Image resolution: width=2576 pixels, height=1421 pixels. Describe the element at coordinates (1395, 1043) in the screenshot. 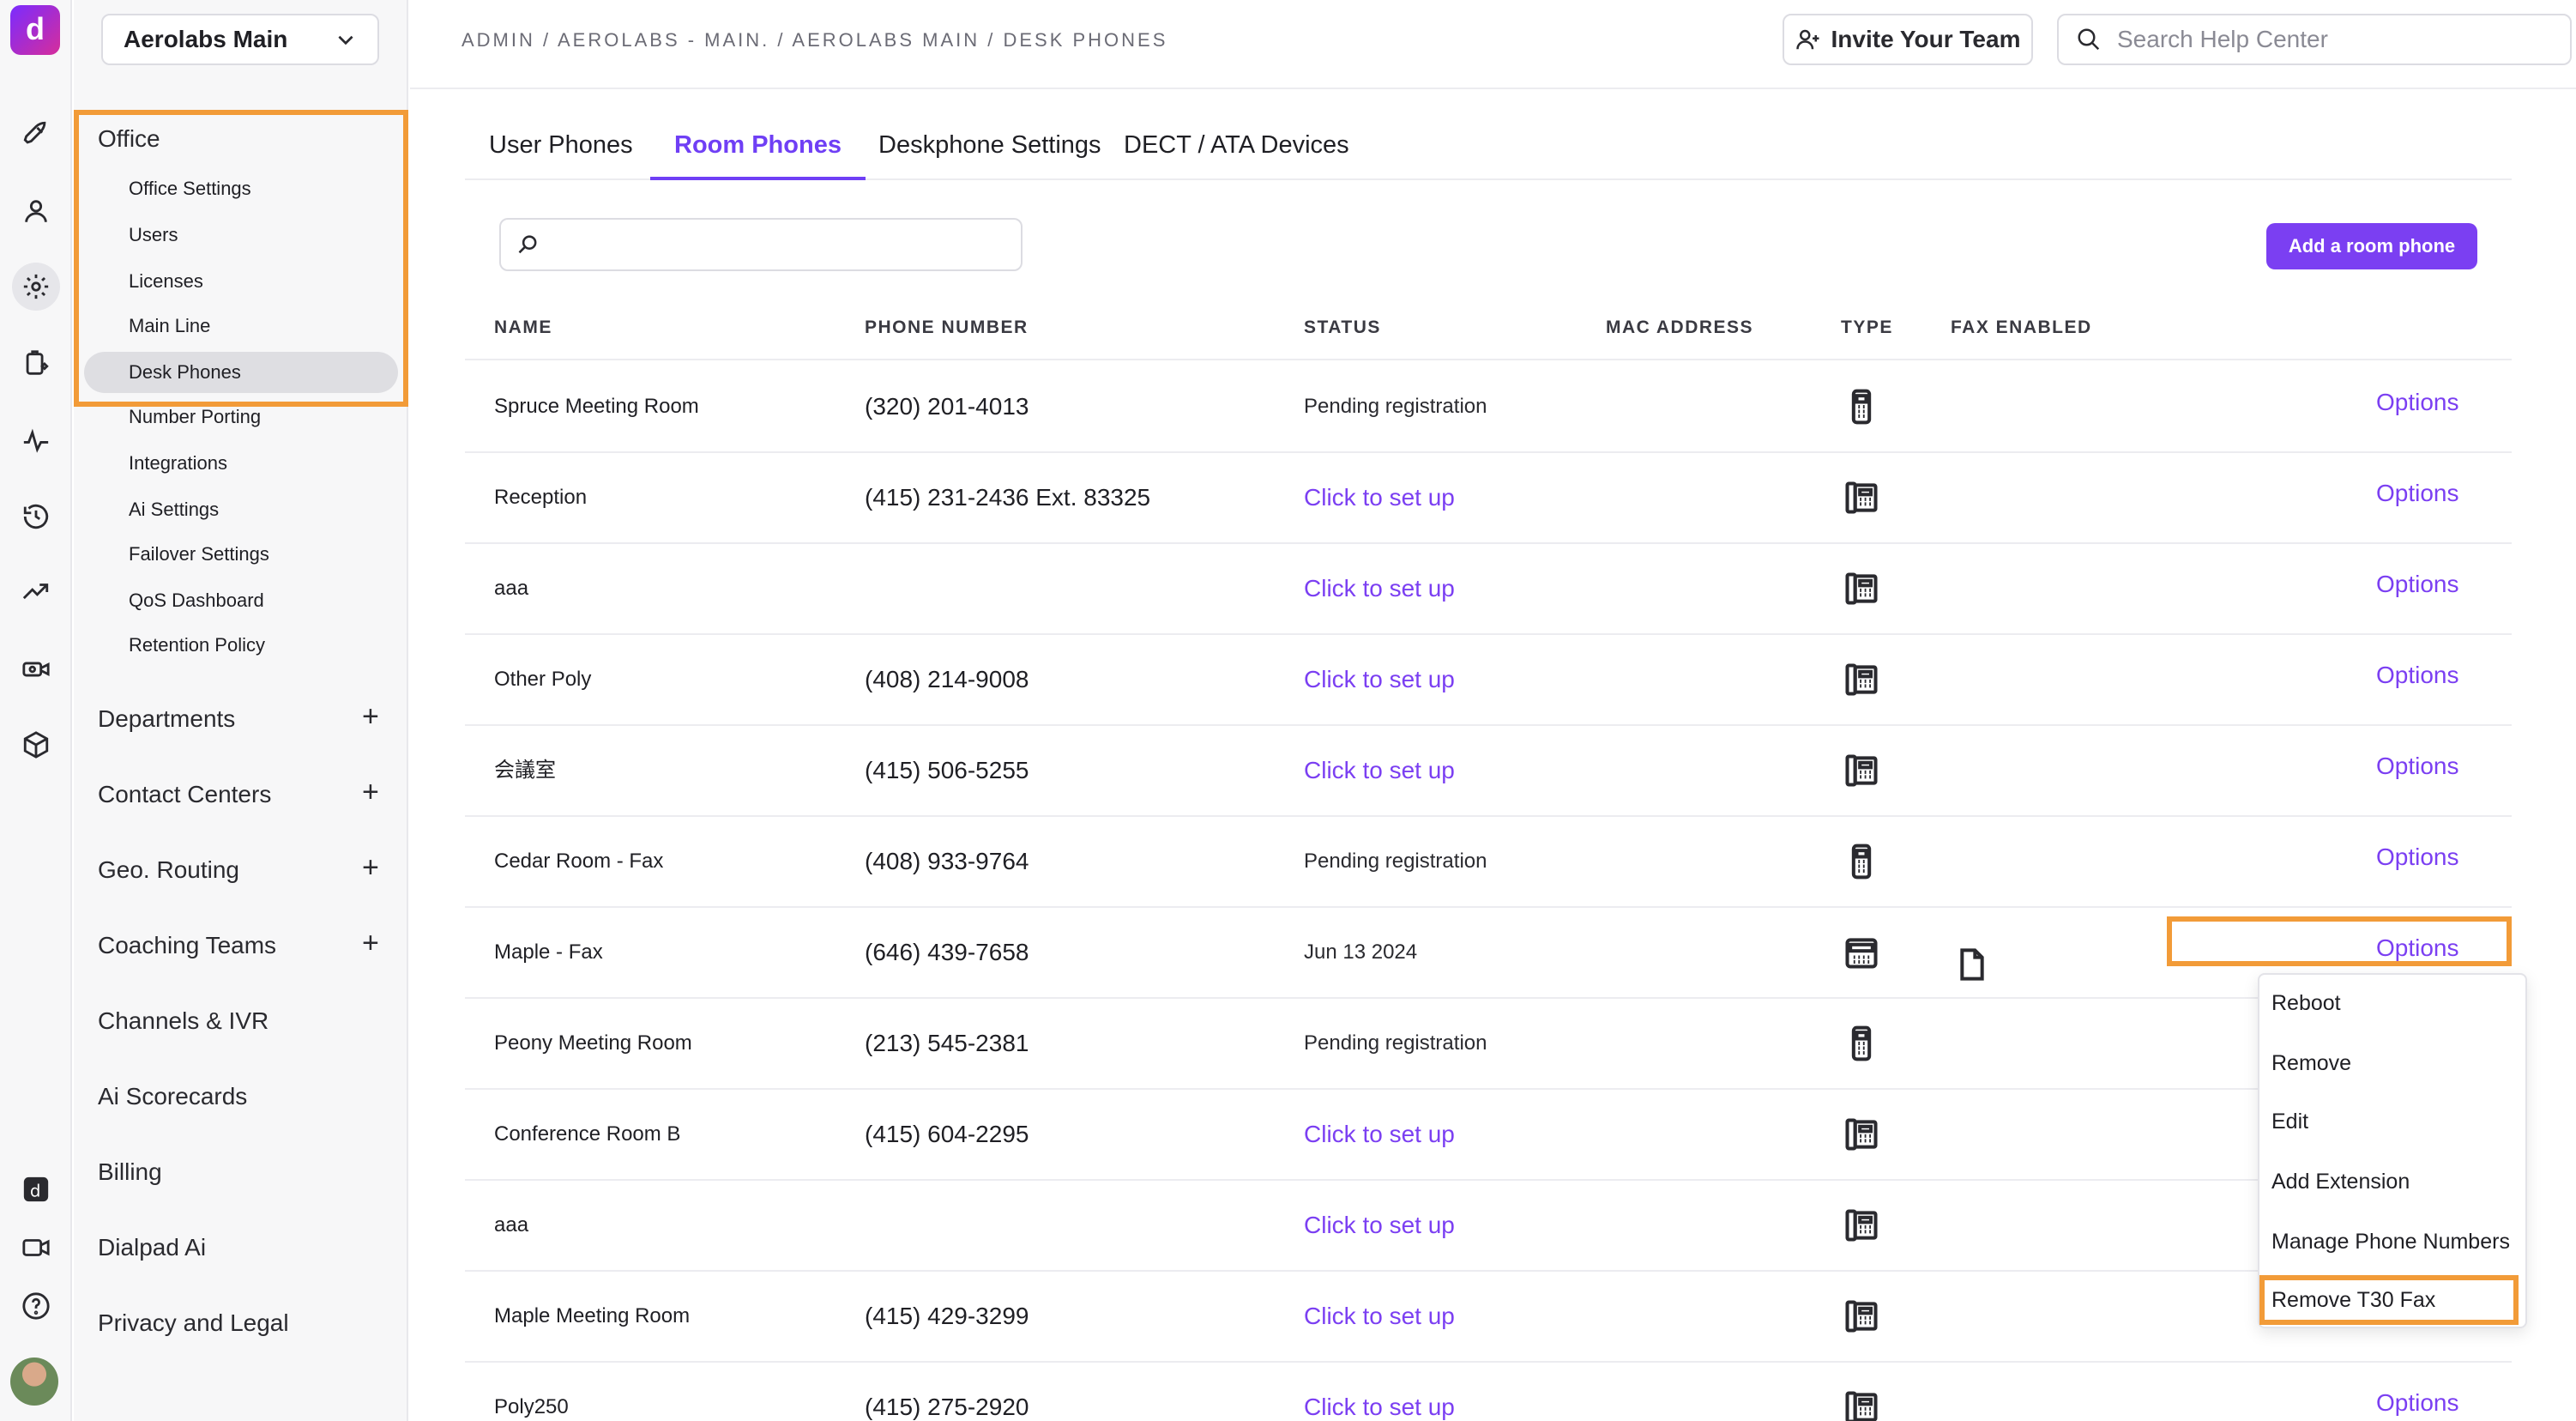

I see `status-text: Pending registration` at that location.